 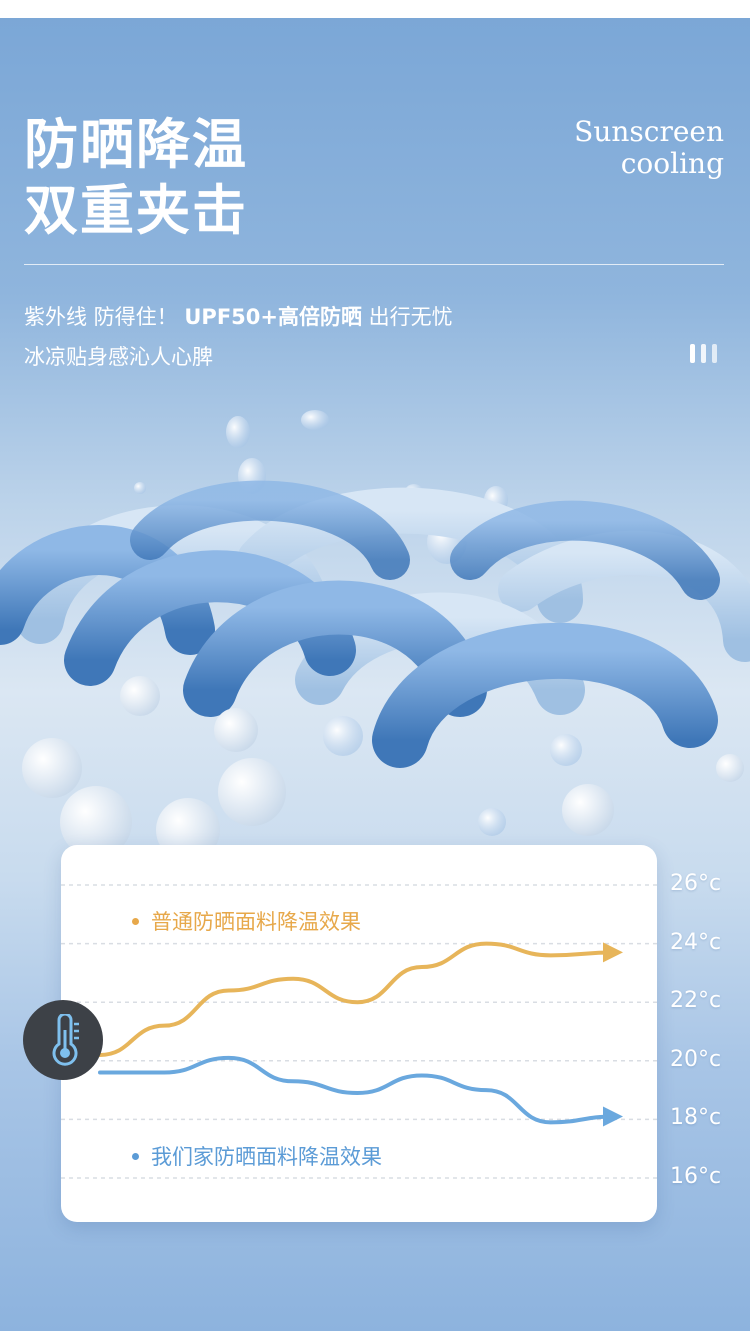 I want to click on top-strip, so click(x=375, y=9).